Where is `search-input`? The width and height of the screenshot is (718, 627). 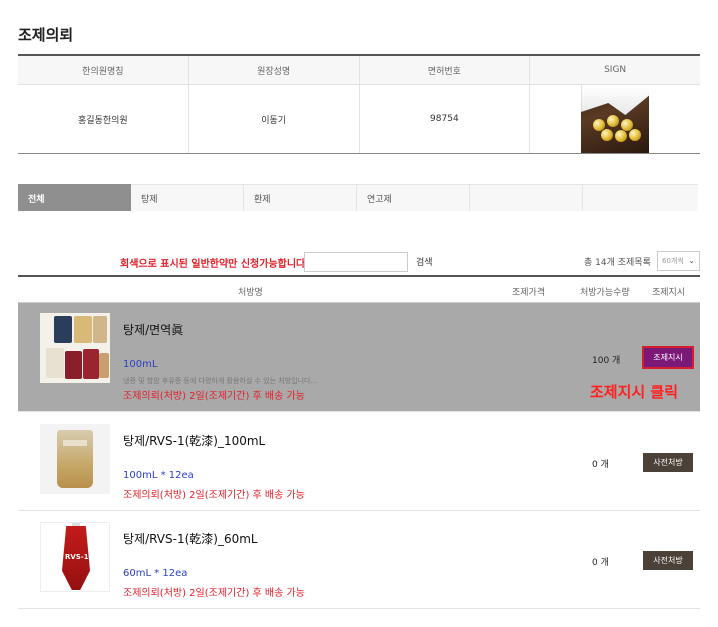
search-input is located at coordinates (356, 262).